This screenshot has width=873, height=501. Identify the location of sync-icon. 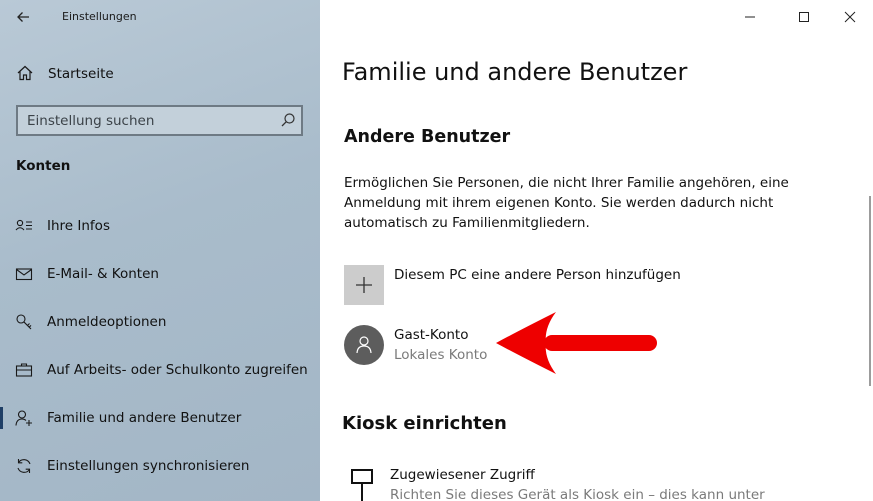
(24, 466).